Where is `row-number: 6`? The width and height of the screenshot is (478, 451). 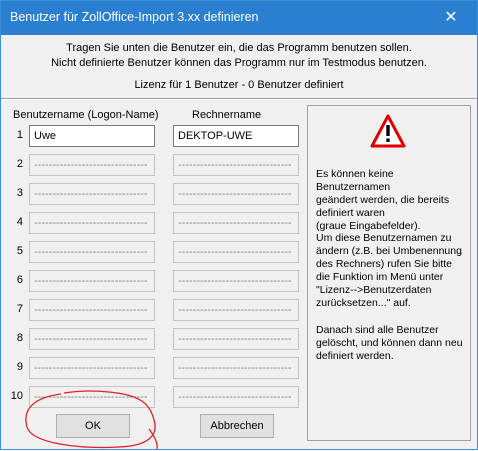 row-number: 6 is located at coordinates (19, 280).